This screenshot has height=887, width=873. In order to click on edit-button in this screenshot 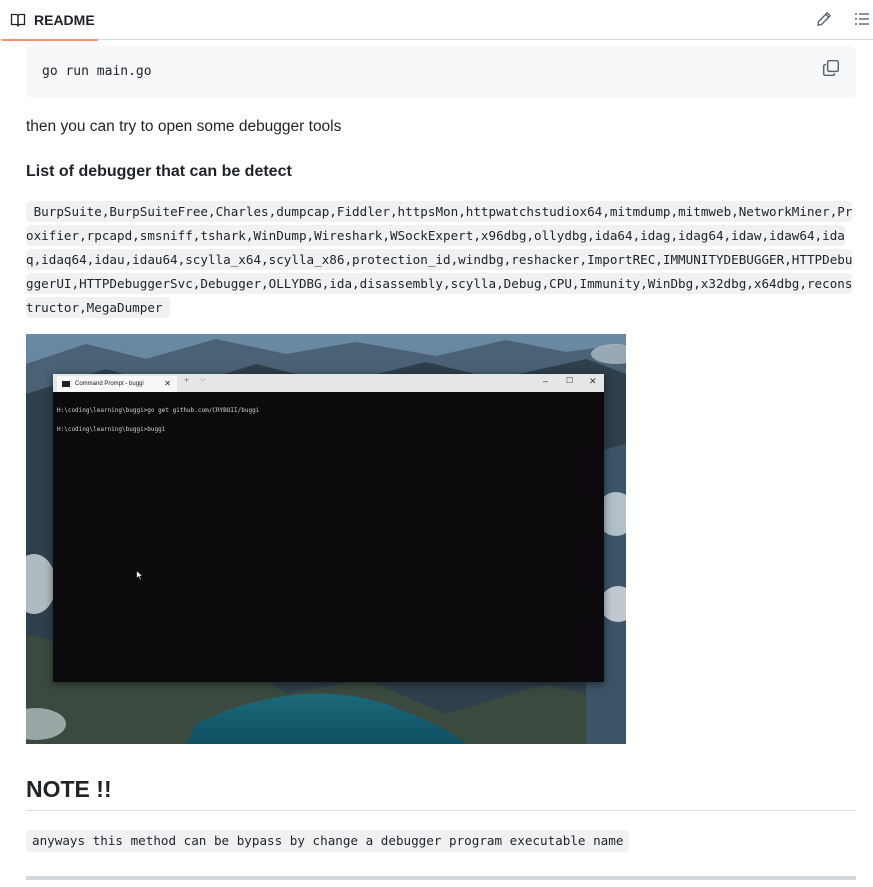, I will do `click(824, 19)`.